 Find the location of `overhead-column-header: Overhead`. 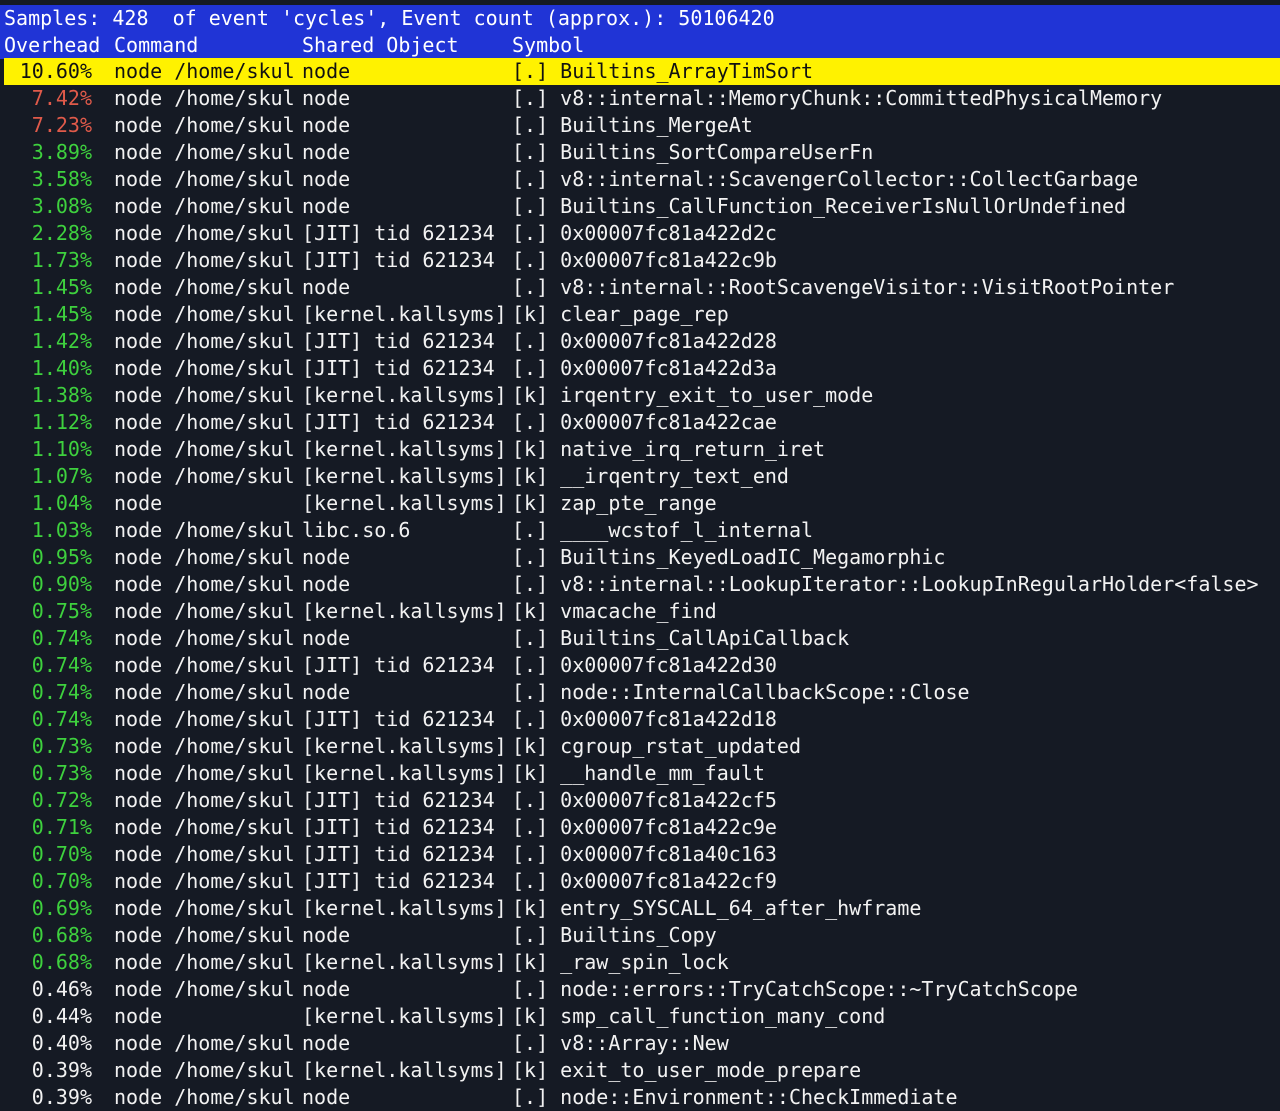

overhead-column-header: Overhead is located at coordinates (52, 45).